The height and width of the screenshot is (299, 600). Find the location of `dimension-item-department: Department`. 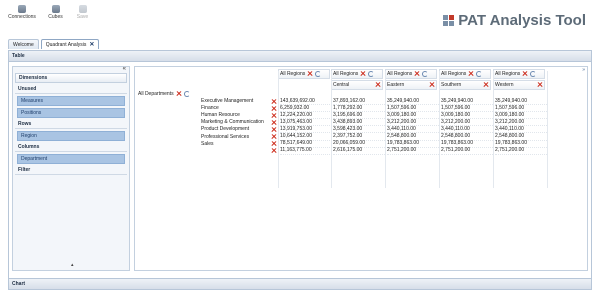

dimension-item-department: Department is located at coordinates (71, 159).